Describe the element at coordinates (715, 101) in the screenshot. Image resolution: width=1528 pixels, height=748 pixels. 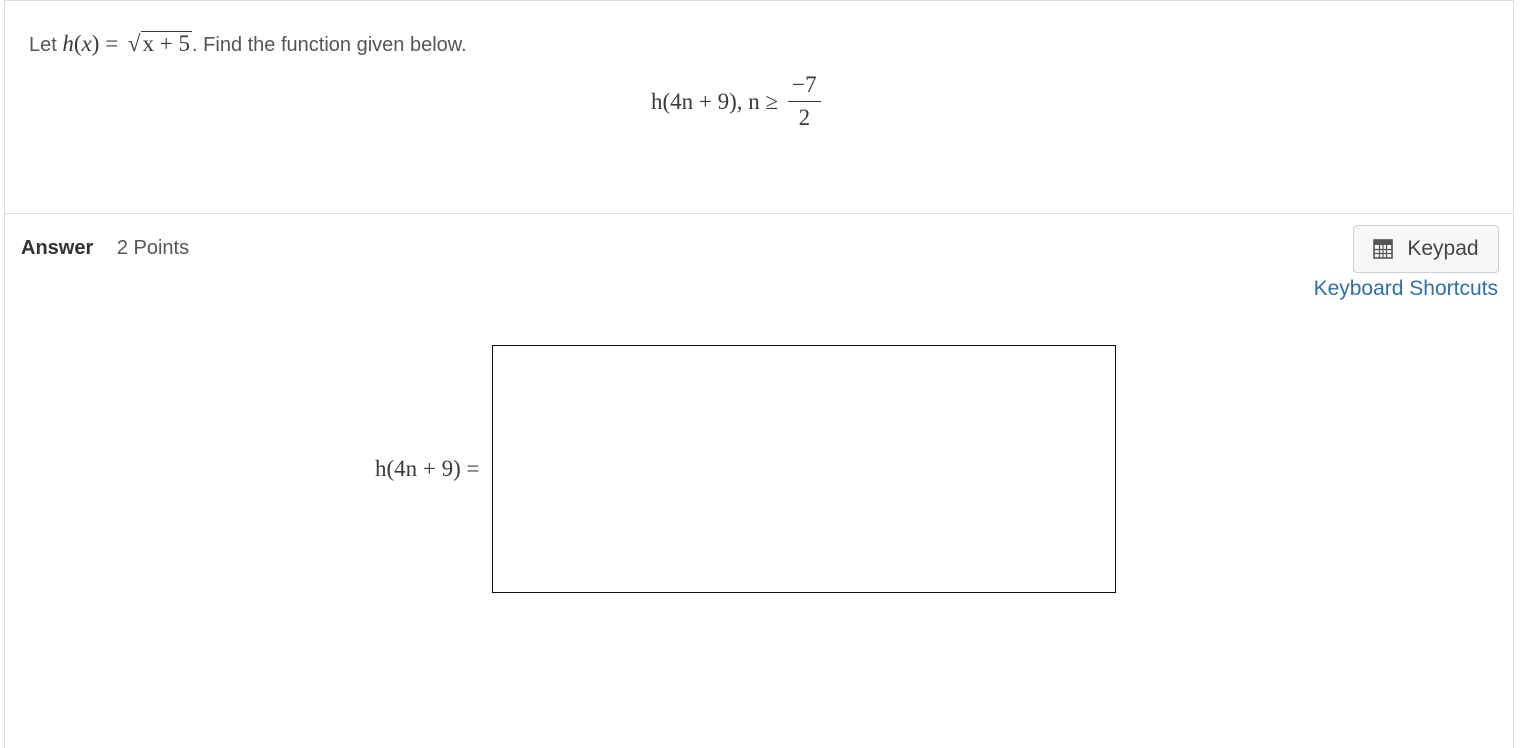
I see `display-expression: h(4n + 9), n ≥` at that location.